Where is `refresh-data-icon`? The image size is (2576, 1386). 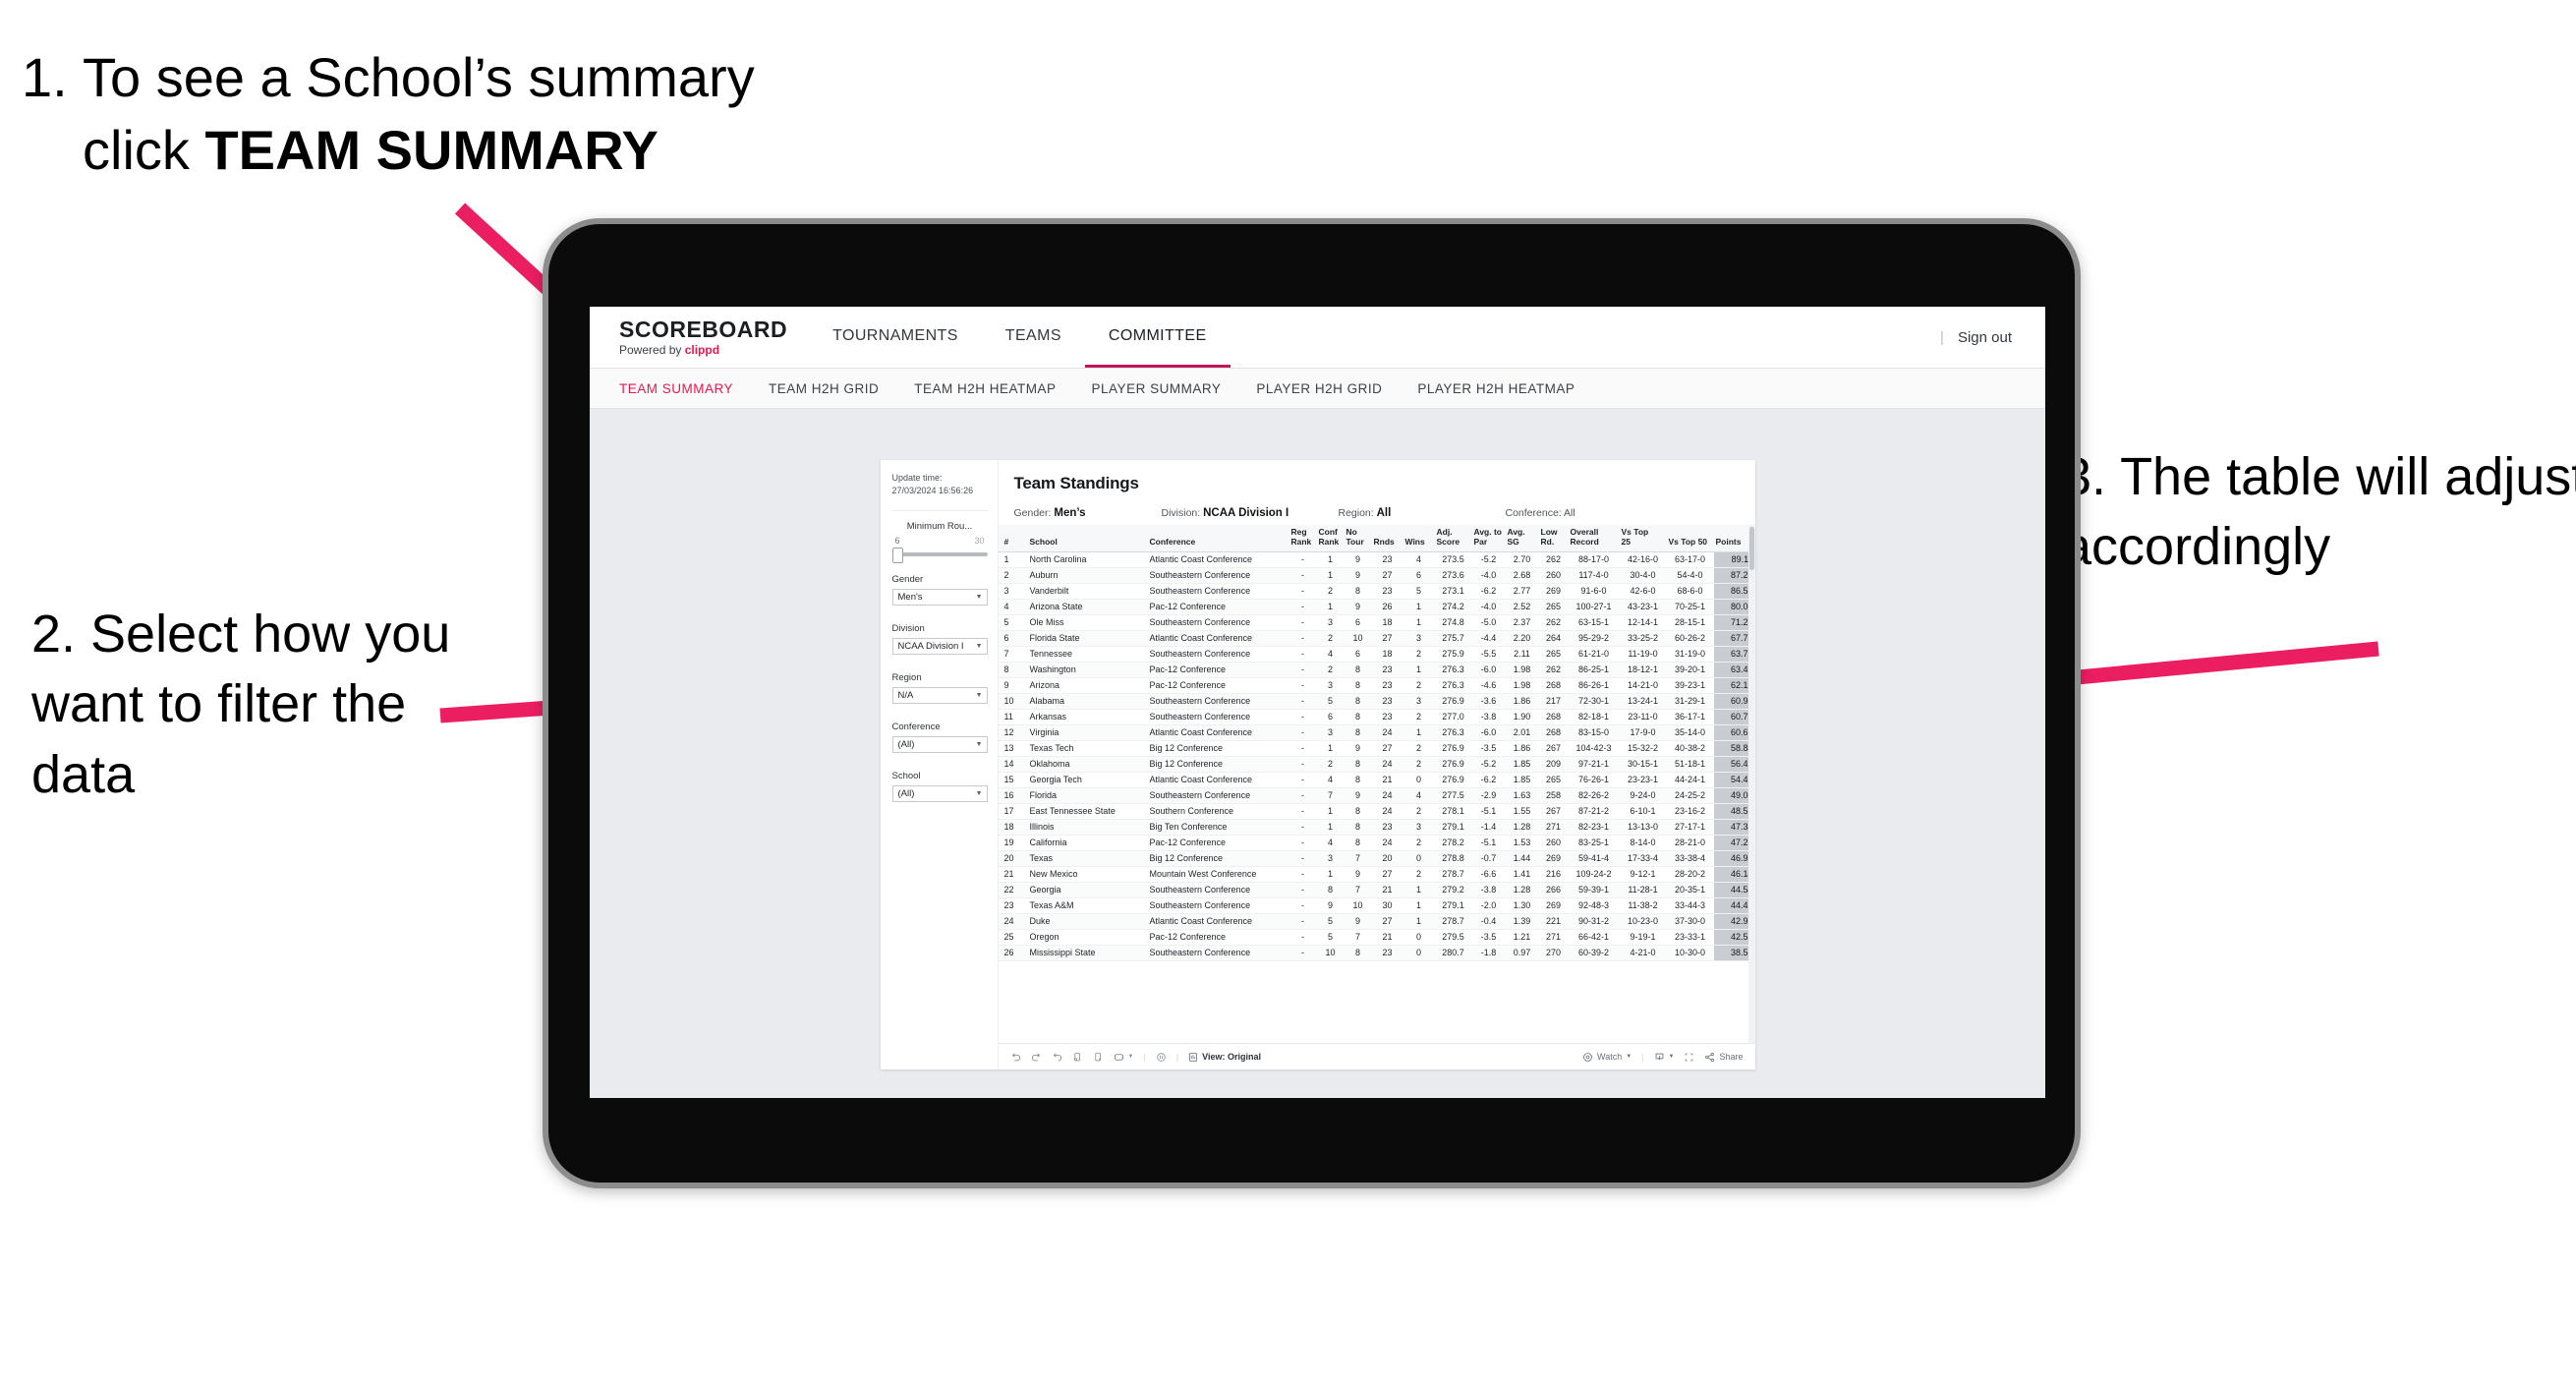
refresh-data-icon is located at coordinates (1078, 1057).